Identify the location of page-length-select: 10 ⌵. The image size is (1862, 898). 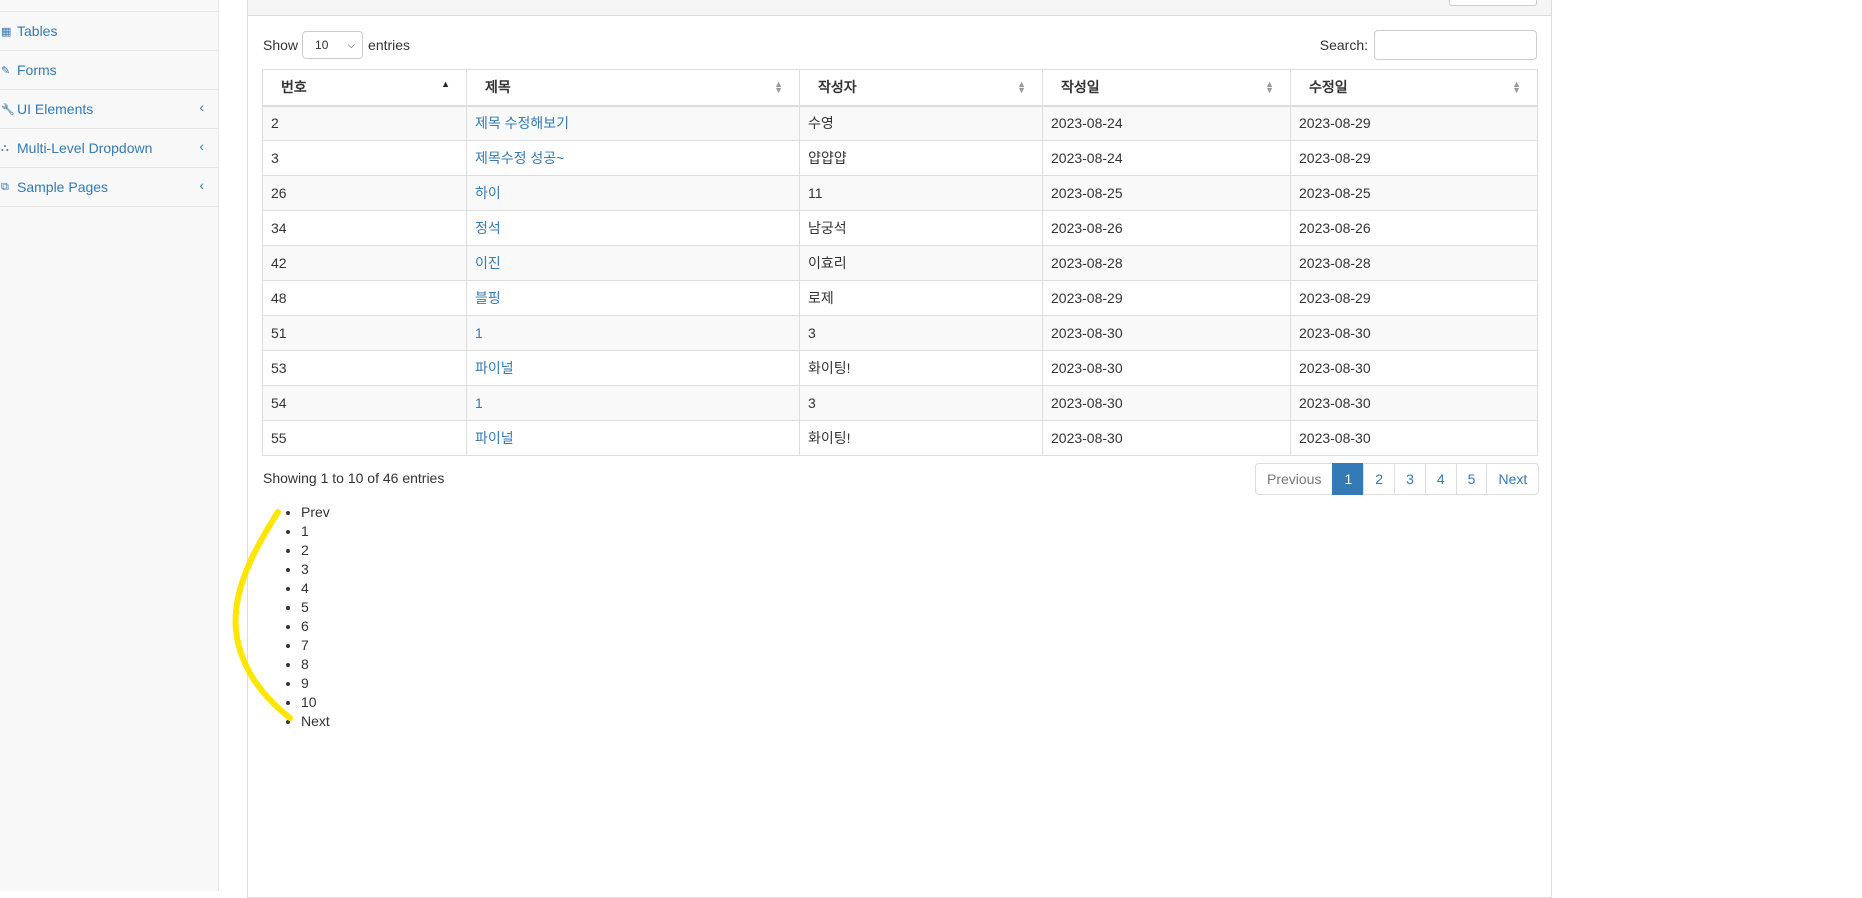
(333, 45).